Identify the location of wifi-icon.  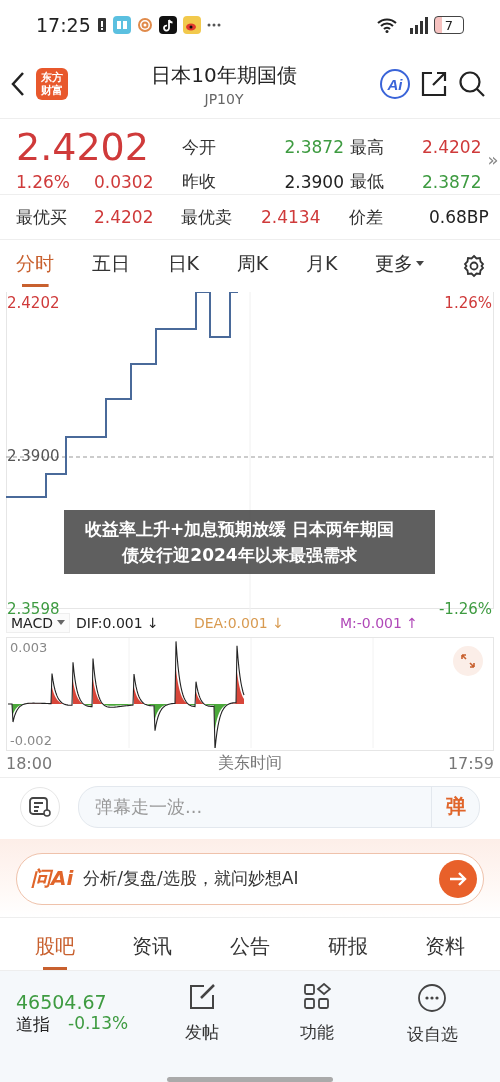
(387, 25).